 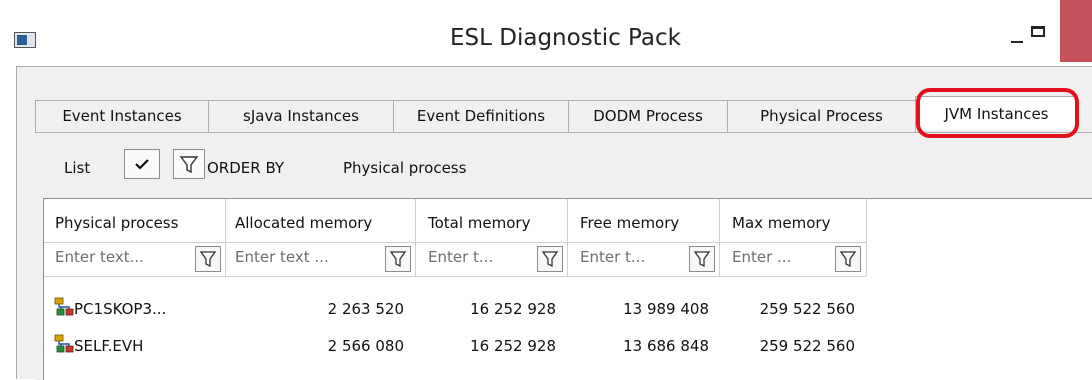 What do you see at coordinates (301, 116) in the screenshot?
I see `tab-sjava-instances: sJava Instances` at bounding box center [301, 116].